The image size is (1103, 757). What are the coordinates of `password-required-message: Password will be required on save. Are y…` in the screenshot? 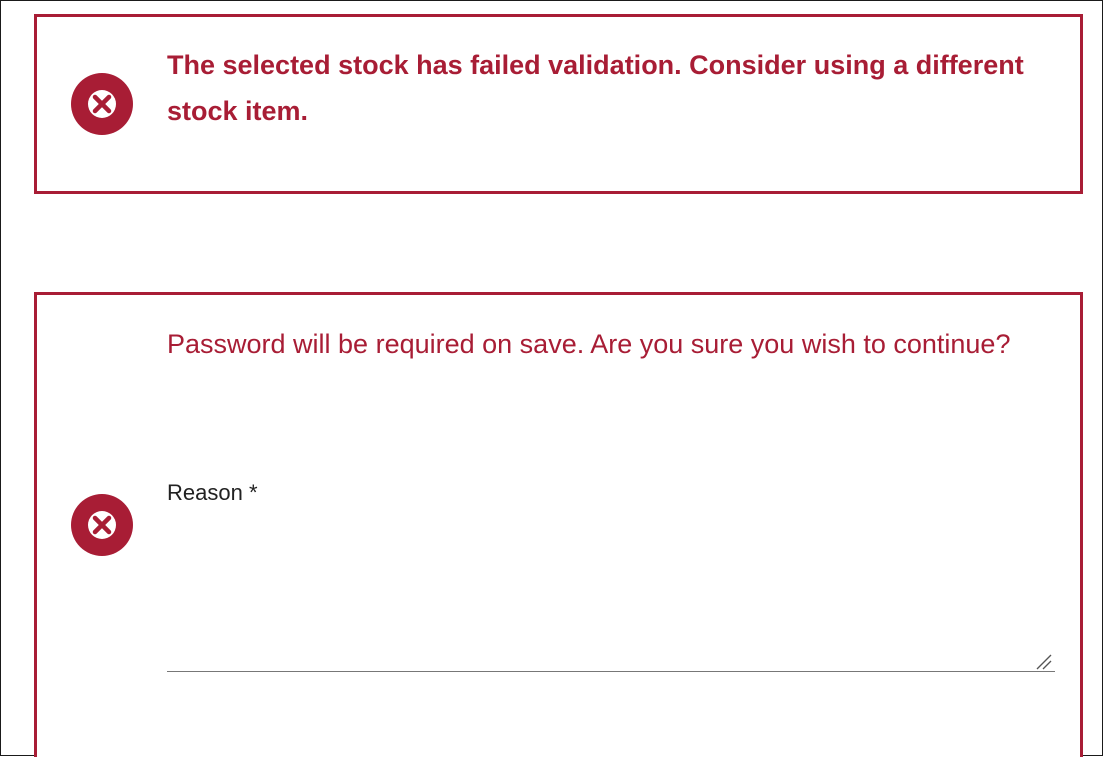 It's located at (589, 344).